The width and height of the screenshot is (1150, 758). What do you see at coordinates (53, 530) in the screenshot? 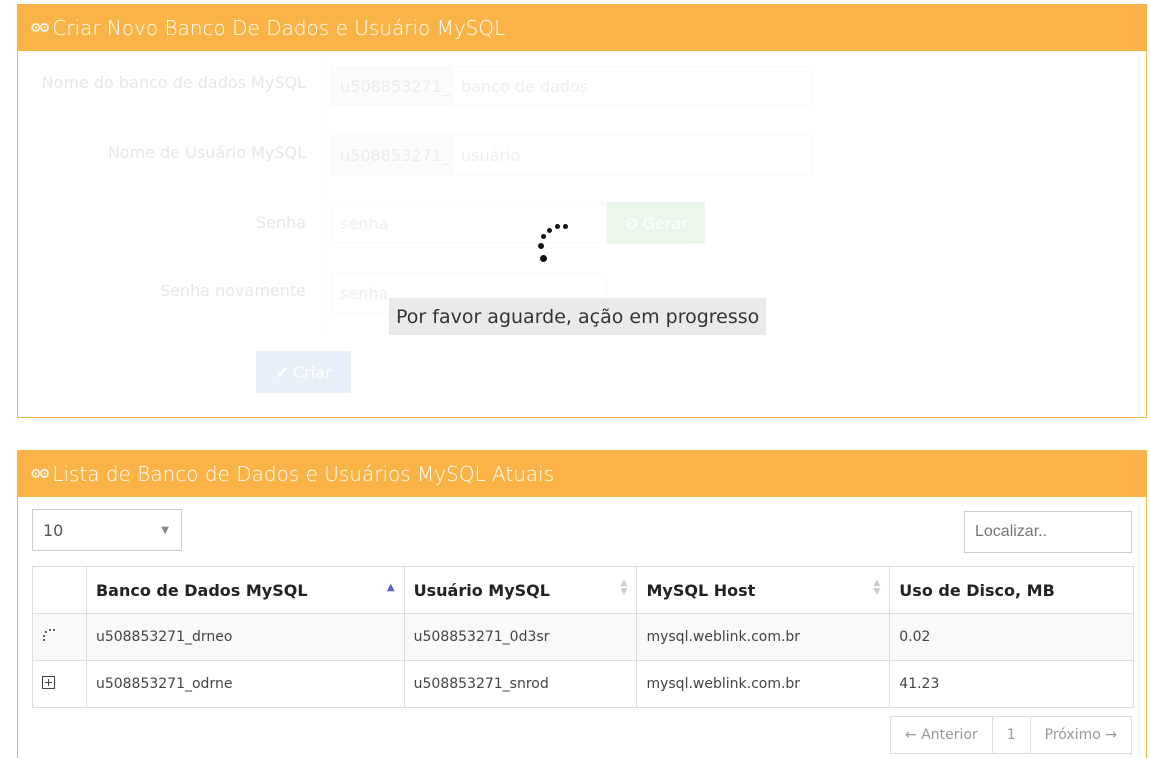
I see `page-length-value: 10` at bounding box center [53, 530].